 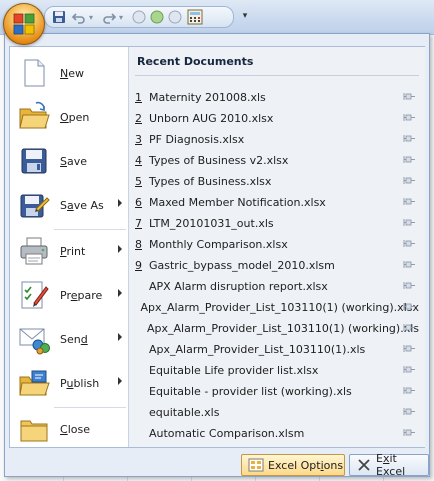 I want to click on recent-document-item: 8 Monthly Comparison.xlsx, so click(x=277, y=244).